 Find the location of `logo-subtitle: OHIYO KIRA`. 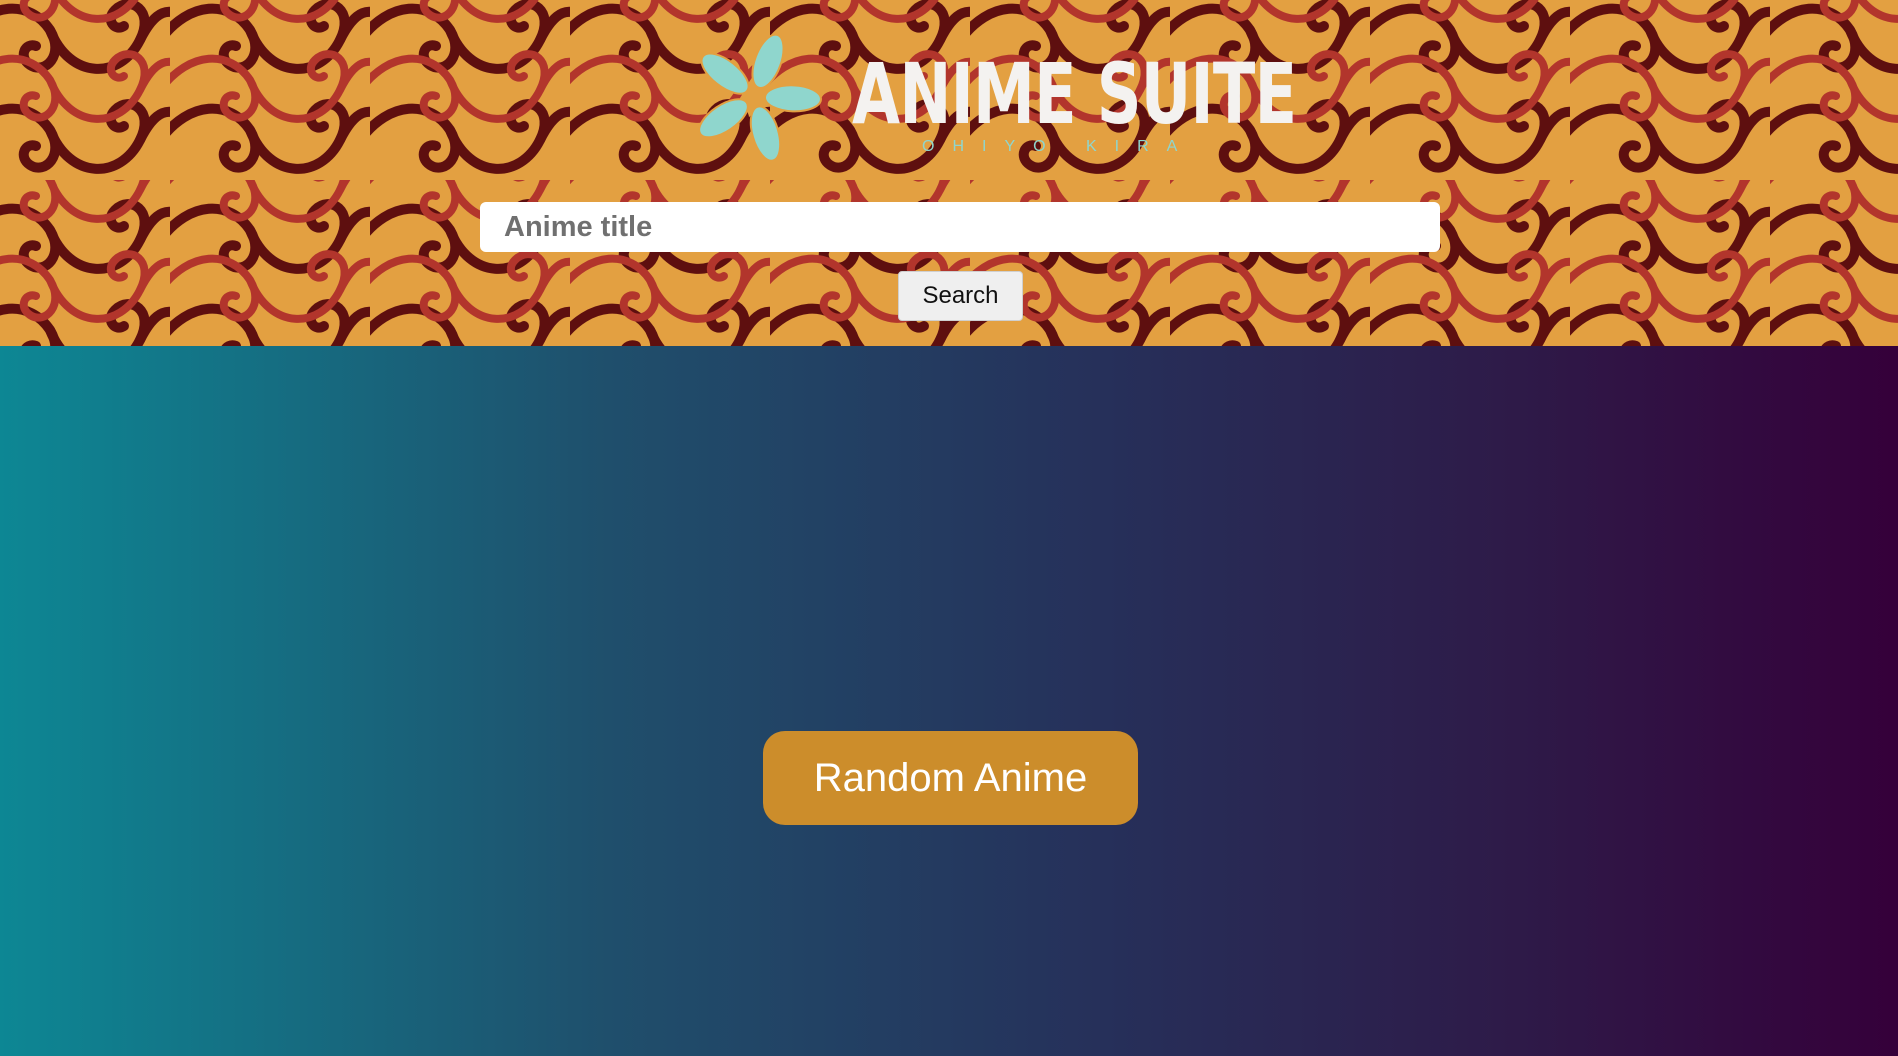

logo-subtitle: OHIYO KIRA is located at coordinates (1059, 146).